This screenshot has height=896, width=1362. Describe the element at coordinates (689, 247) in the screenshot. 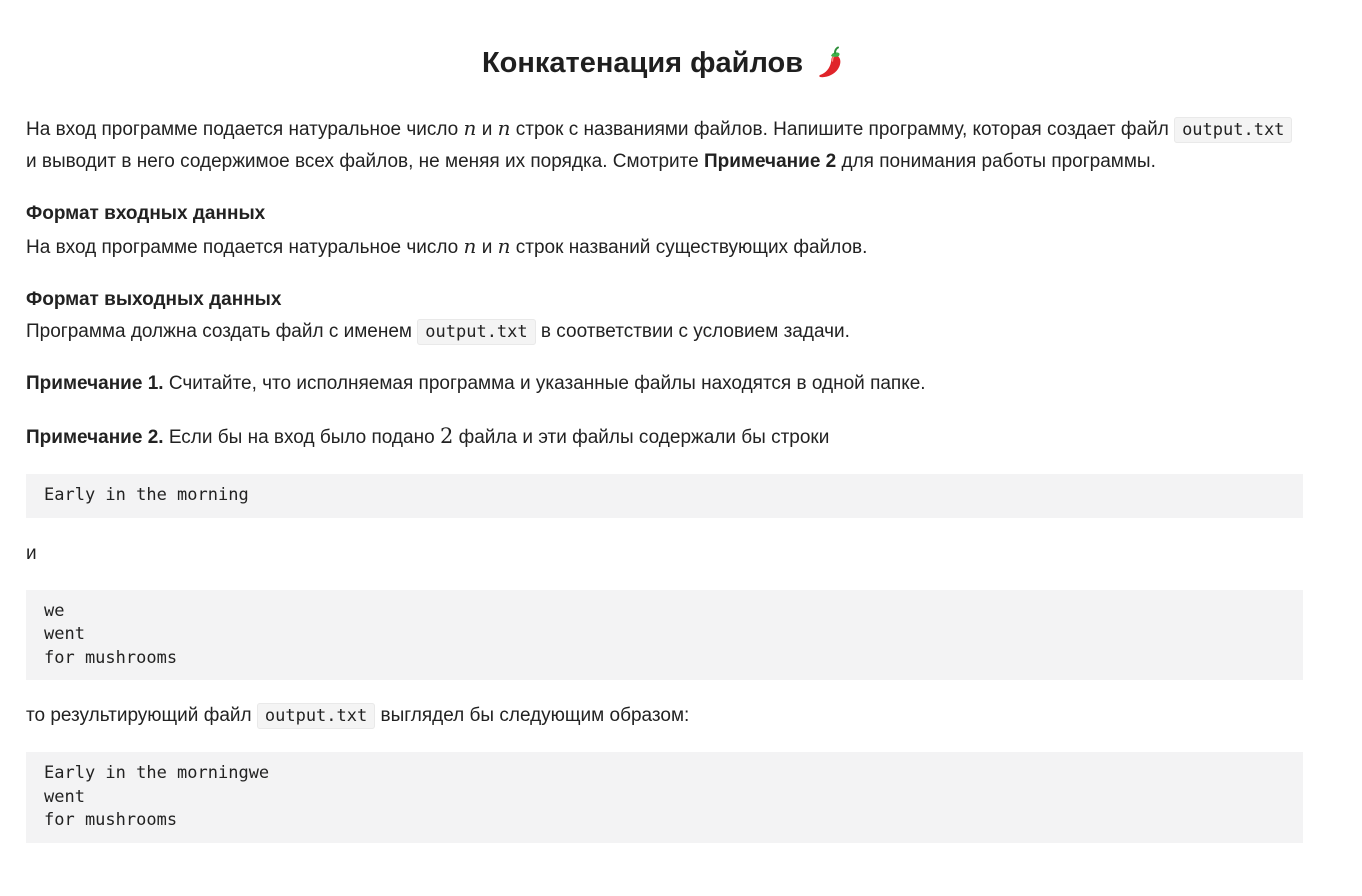

I see `input-format-text-3: строк названий существующих файлов.` at that location.